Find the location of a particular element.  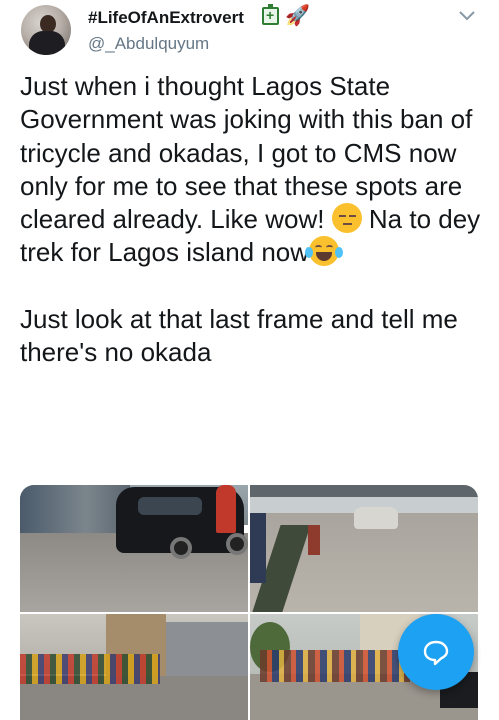

name-badges: 🚀 is located at coordinates (286, 15).